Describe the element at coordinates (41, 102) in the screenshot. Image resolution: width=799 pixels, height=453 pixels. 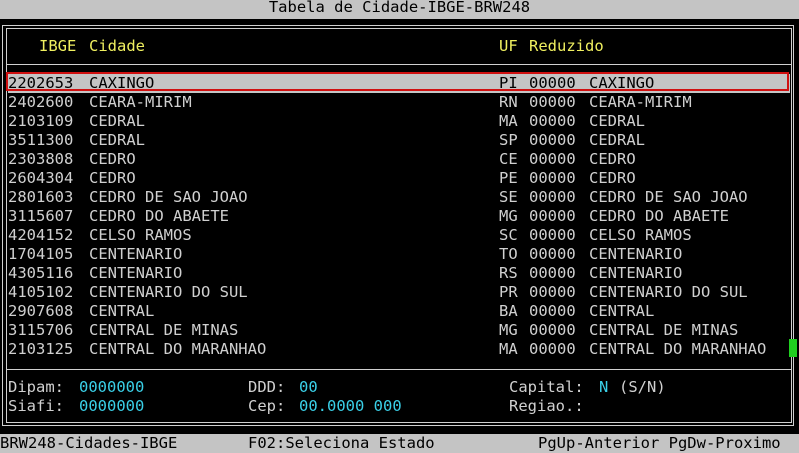
I see `ibge-cell: 2402600` at that location.